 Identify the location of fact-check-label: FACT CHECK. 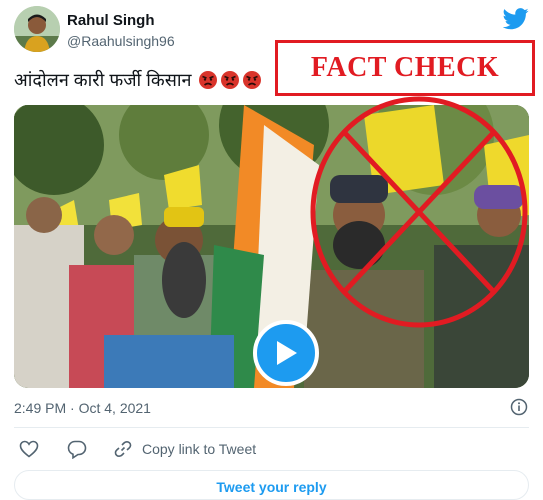
(405, 68).